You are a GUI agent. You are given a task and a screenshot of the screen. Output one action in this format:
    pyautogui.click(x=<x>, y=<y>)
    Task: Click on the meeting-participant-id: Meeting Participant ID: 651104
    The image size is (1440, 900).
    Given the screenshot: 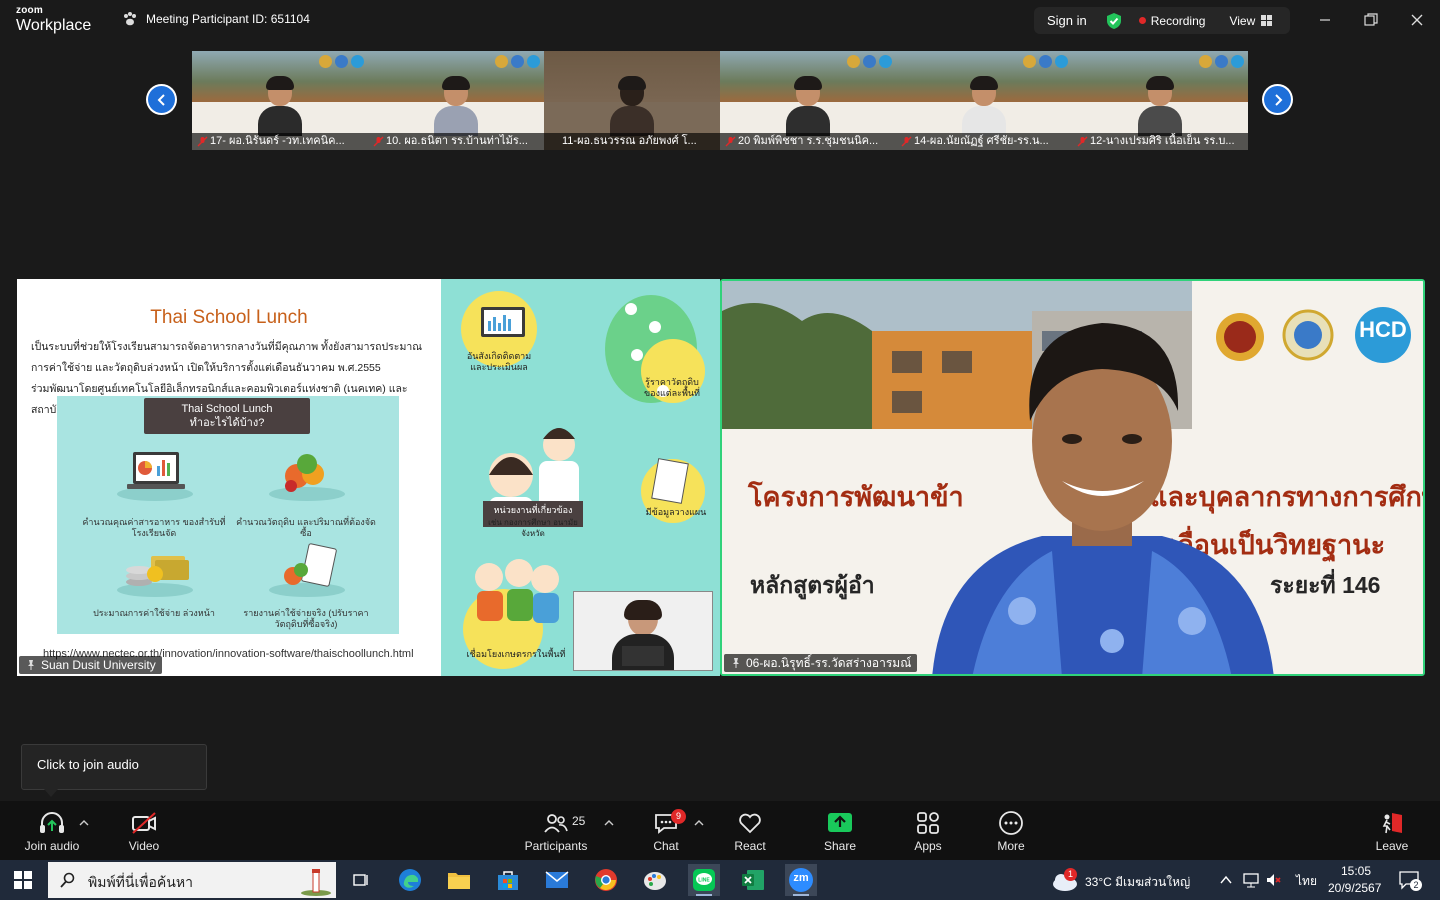 What is the action you would take?
    pyautogui.click(x=216, y=19)
    